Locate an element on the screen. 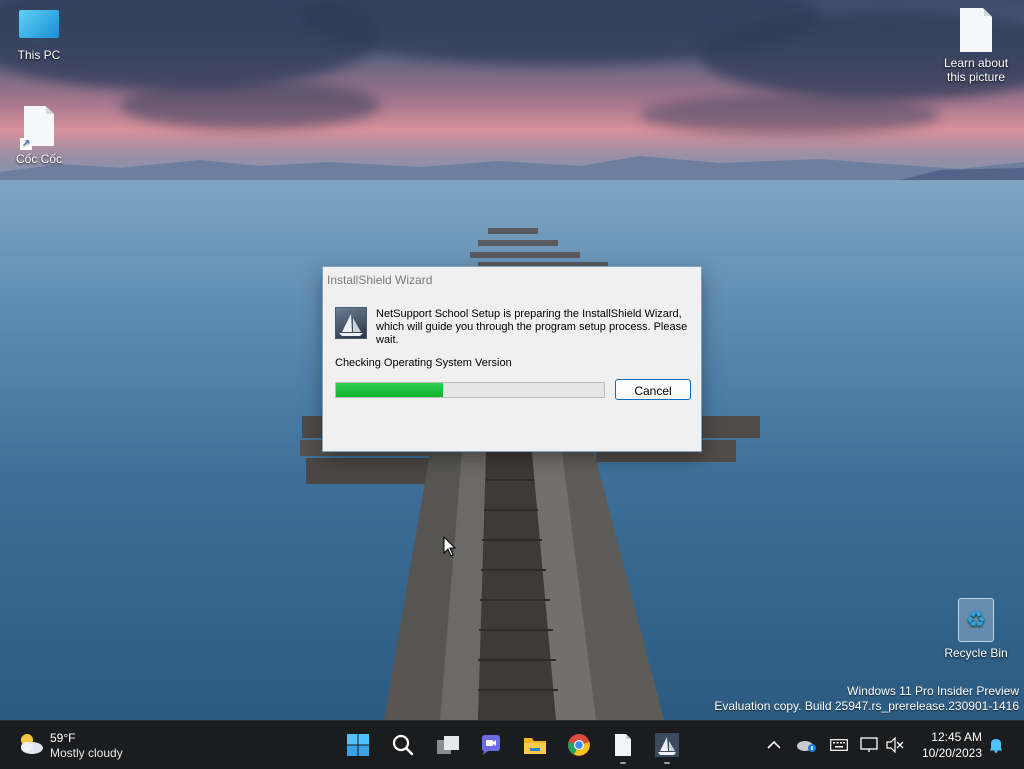 The image size is (1024, 769). volume-tray-button is located at coordinates (895, 745).